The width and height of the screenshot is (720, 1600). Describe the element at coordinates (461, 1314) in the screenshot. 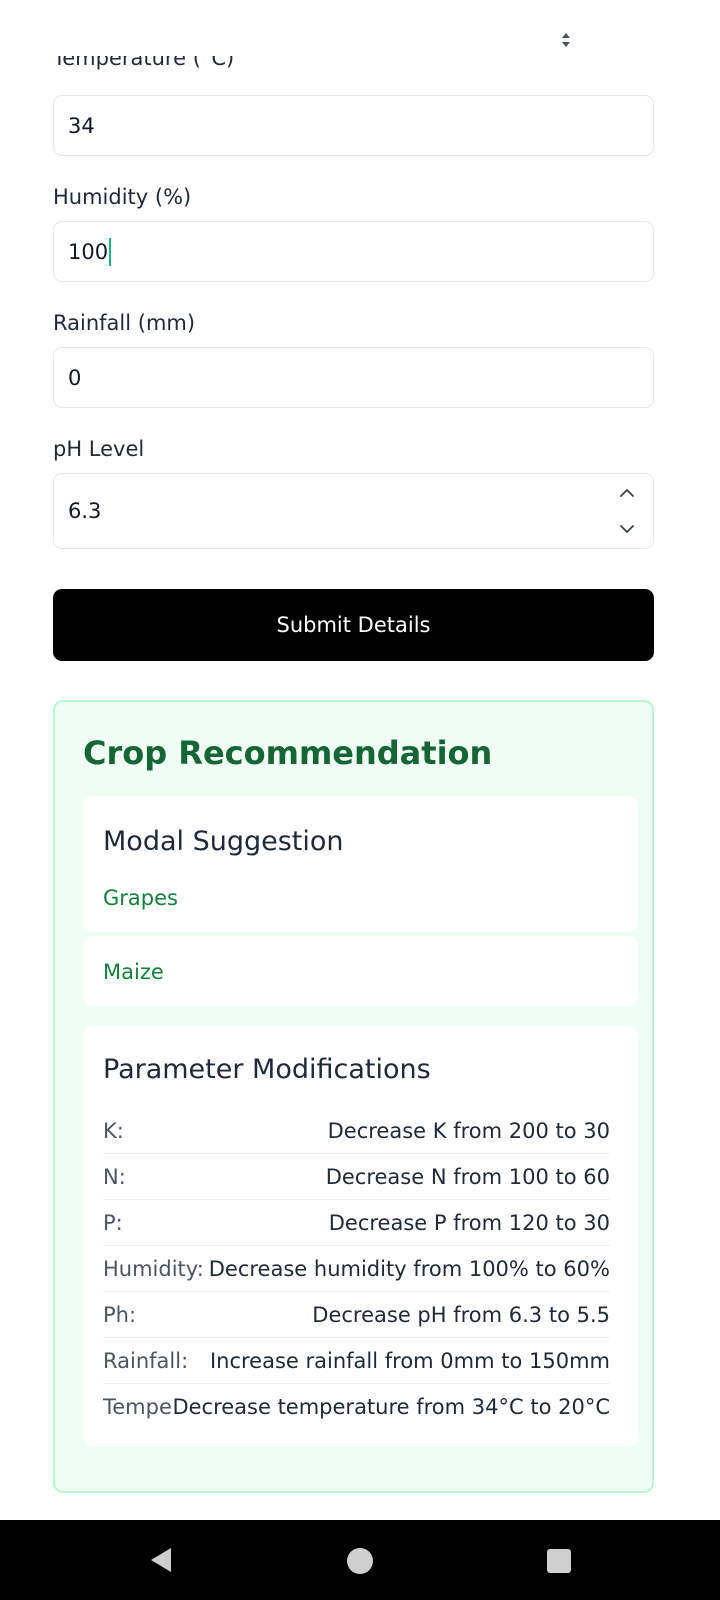

I see `modification-value: Decrease pH from 6.3 to 5.5` at that location.